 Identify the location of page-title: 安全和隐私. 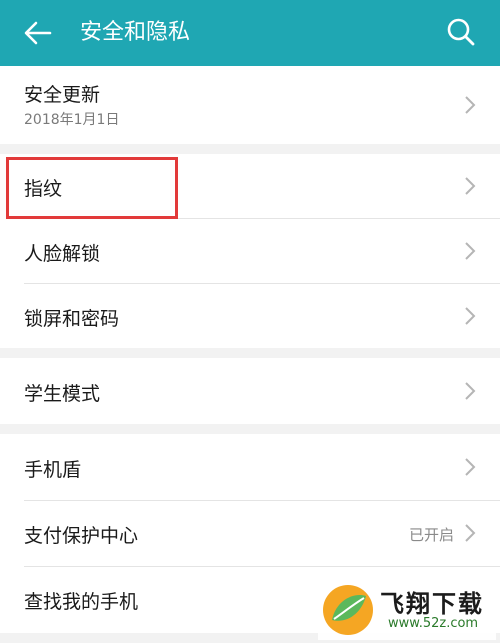
(135, 32).